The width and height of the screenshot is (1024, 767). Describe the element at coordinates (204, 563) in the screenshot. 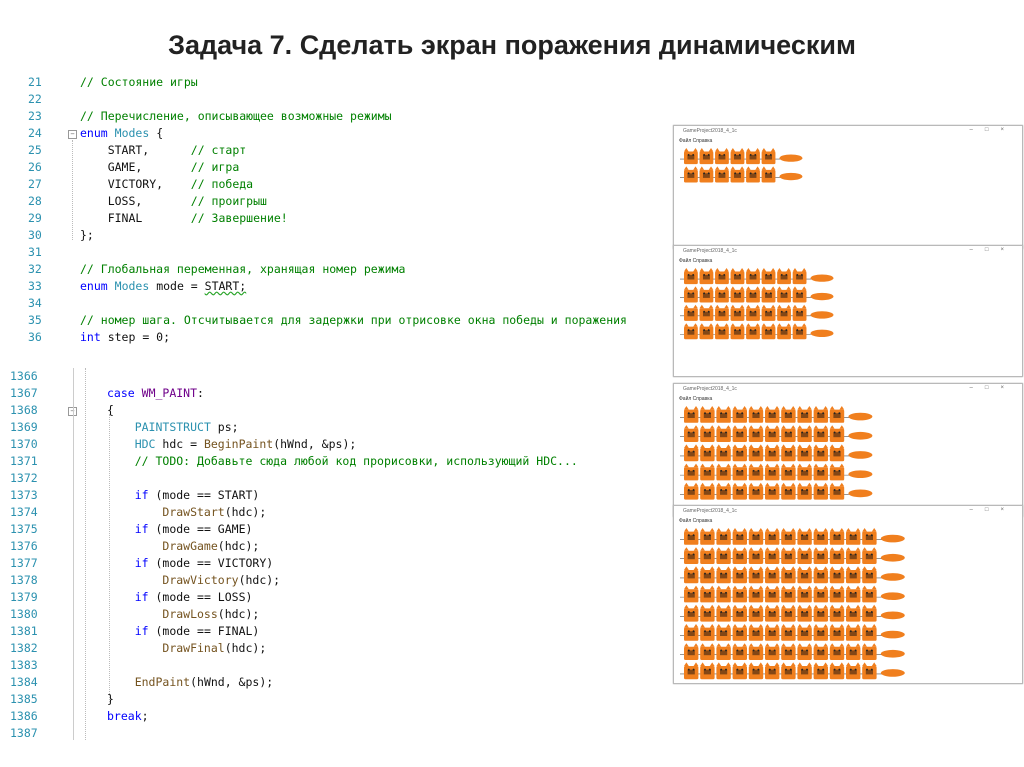

I see `code-text: if (mode == VICTORY)` at that location.